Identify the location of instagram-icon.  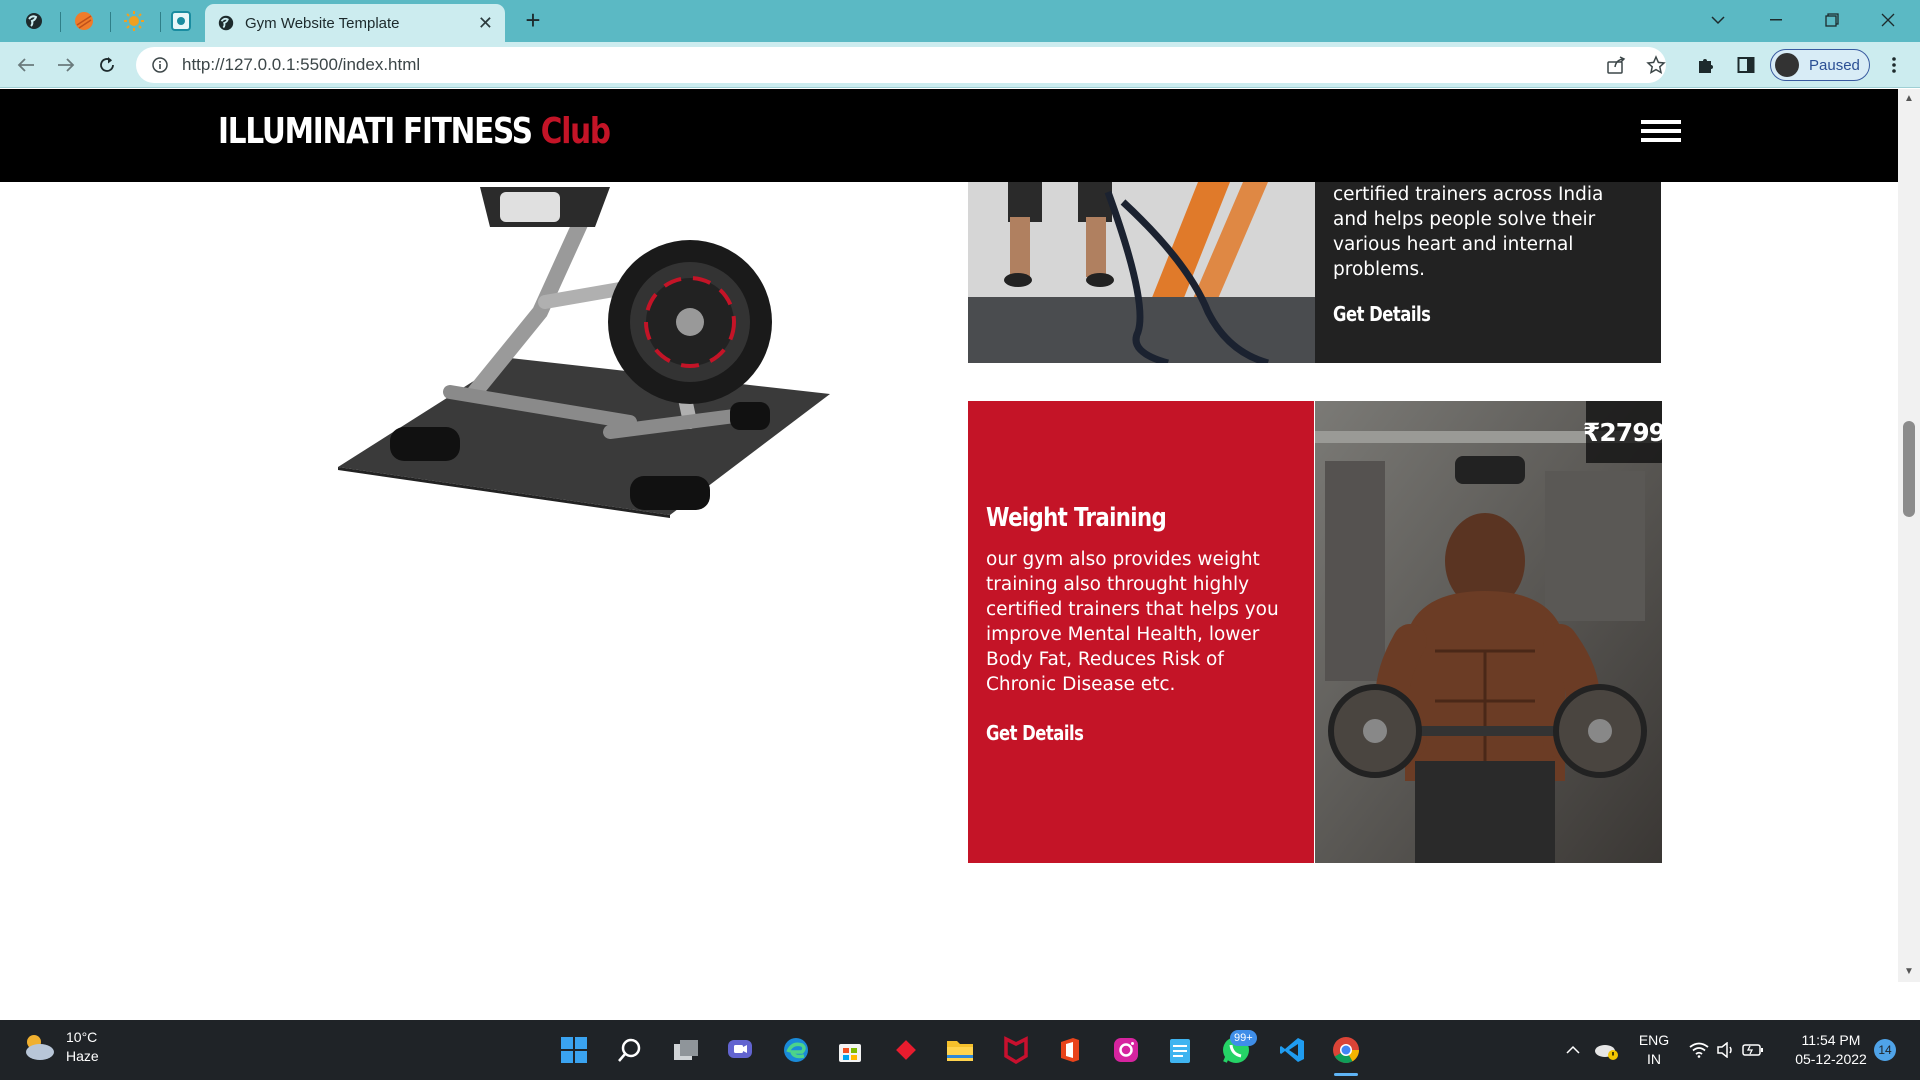
(1126, 1050).